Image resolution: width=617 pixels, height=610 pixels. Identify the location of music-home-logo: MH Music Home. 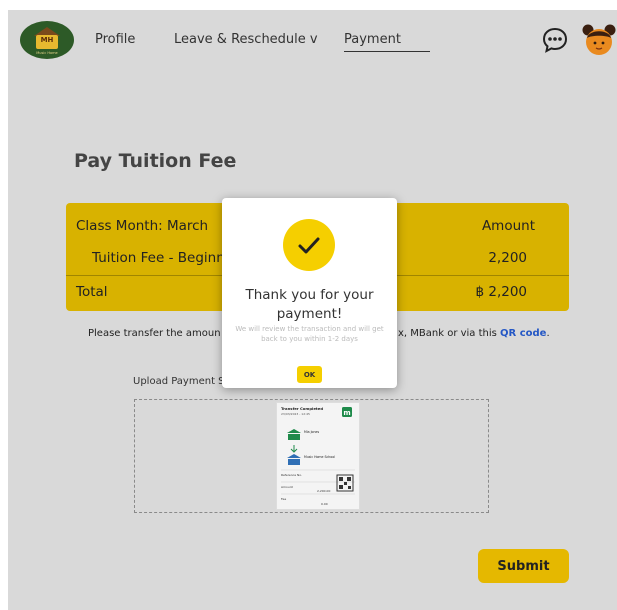
(47, 40).